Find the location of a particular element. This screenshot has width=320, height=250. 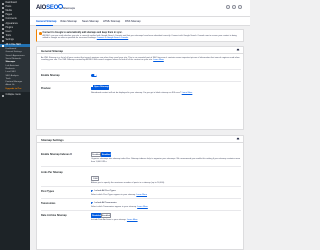

date-archive-disabled-option: Disabled is located at coordinates (96, 215).